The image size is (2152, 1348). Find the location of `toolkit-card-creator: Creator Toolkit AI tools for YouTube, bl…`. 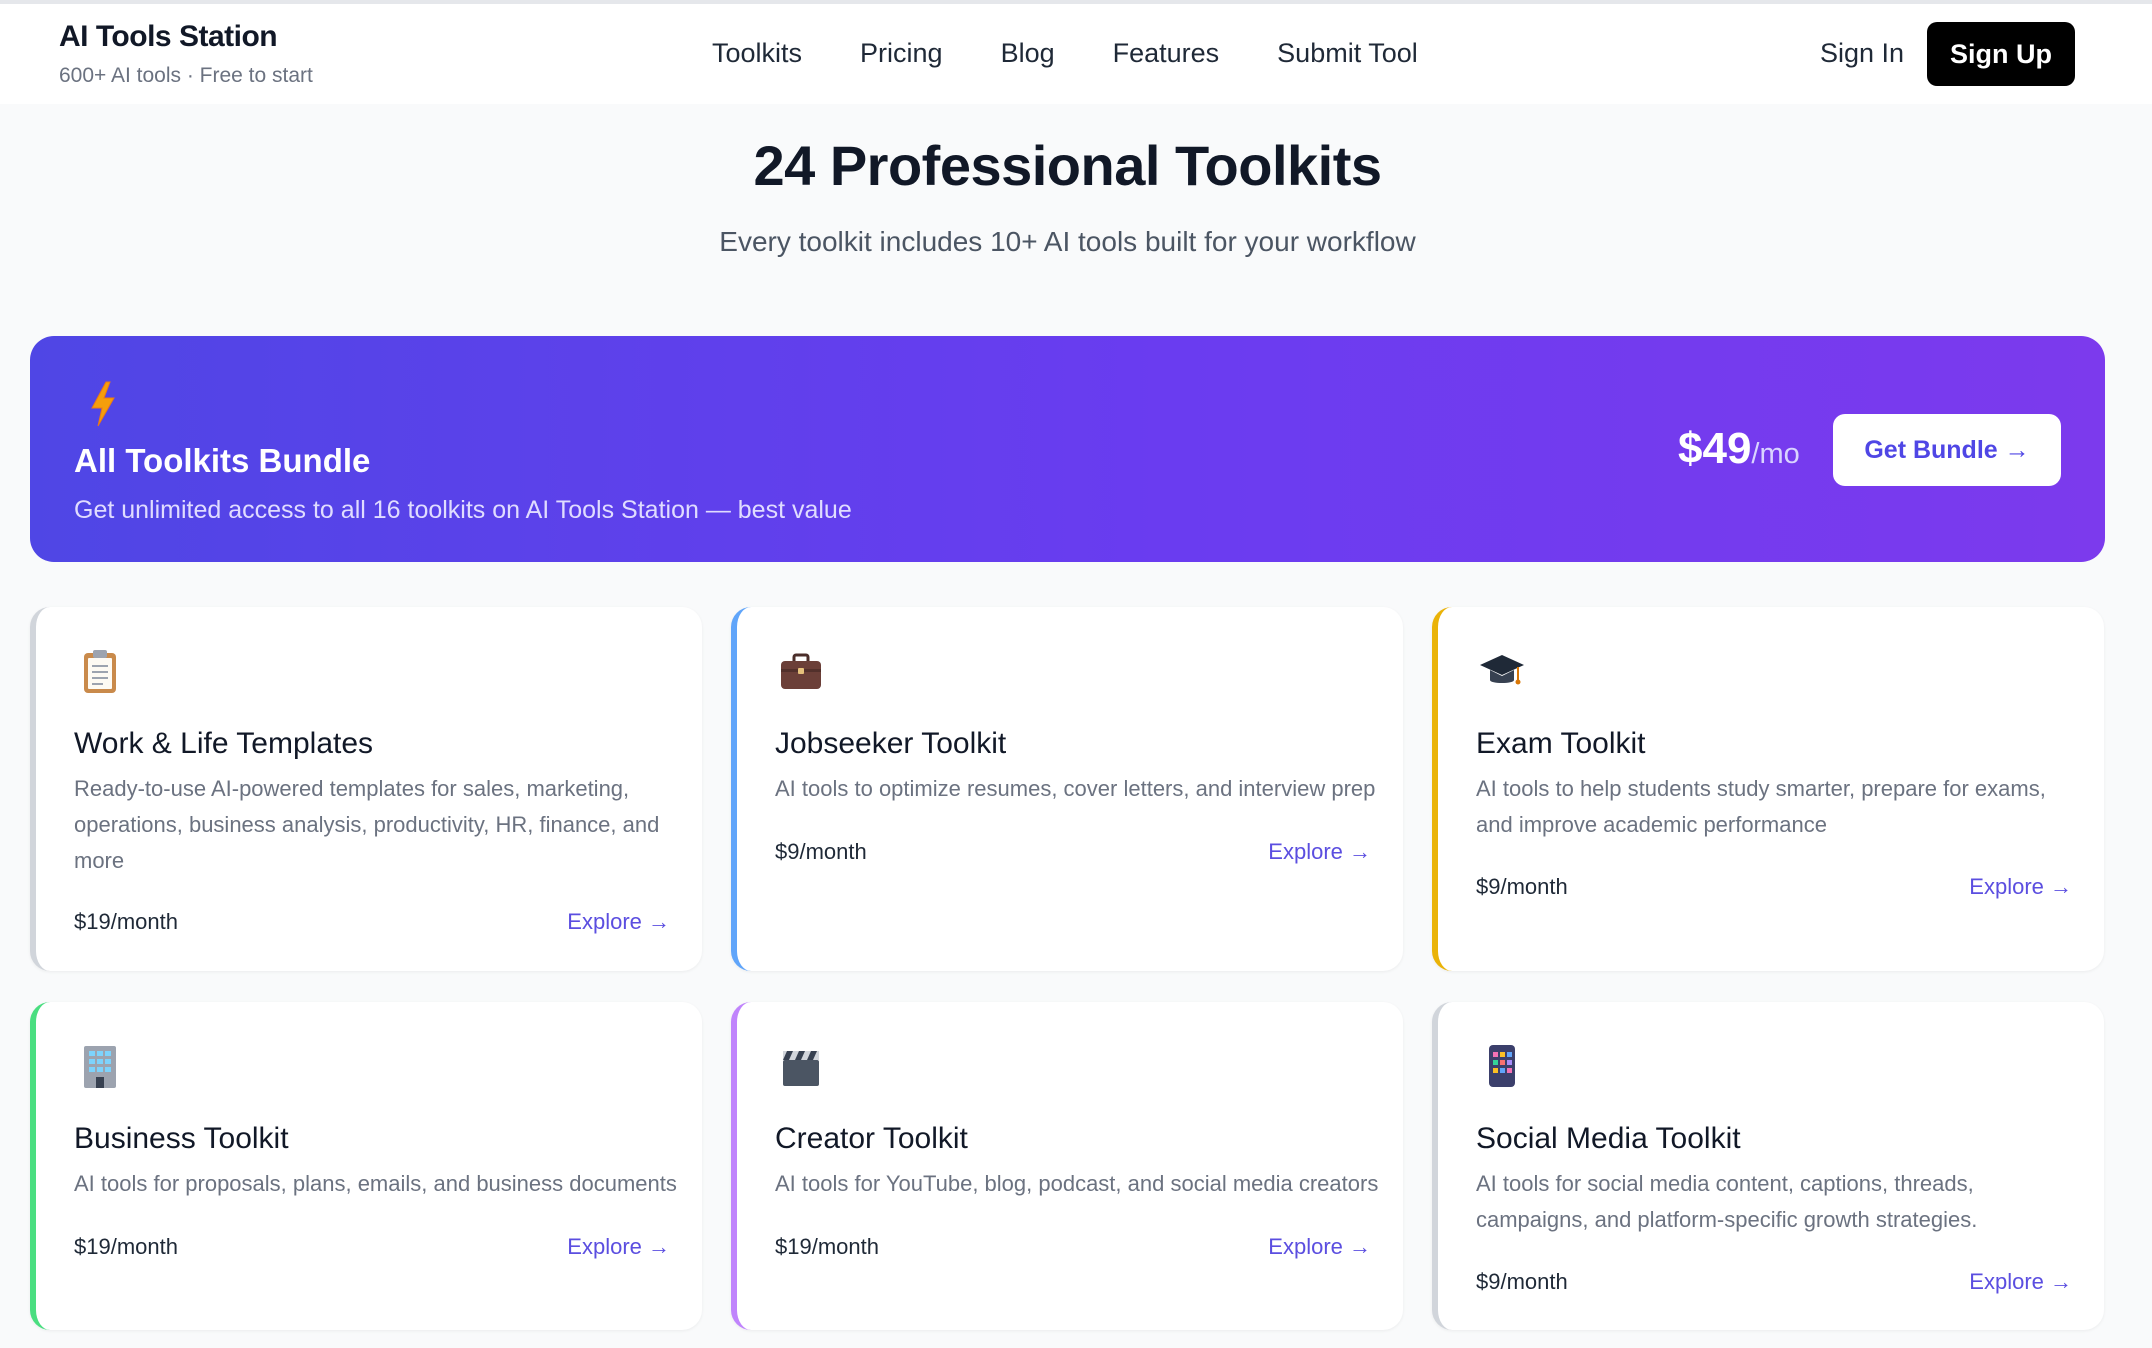

toolkit-card-creator: Creator Toolkit AI tools for YouTube, bl… is located at coordinates (1067, 1166).